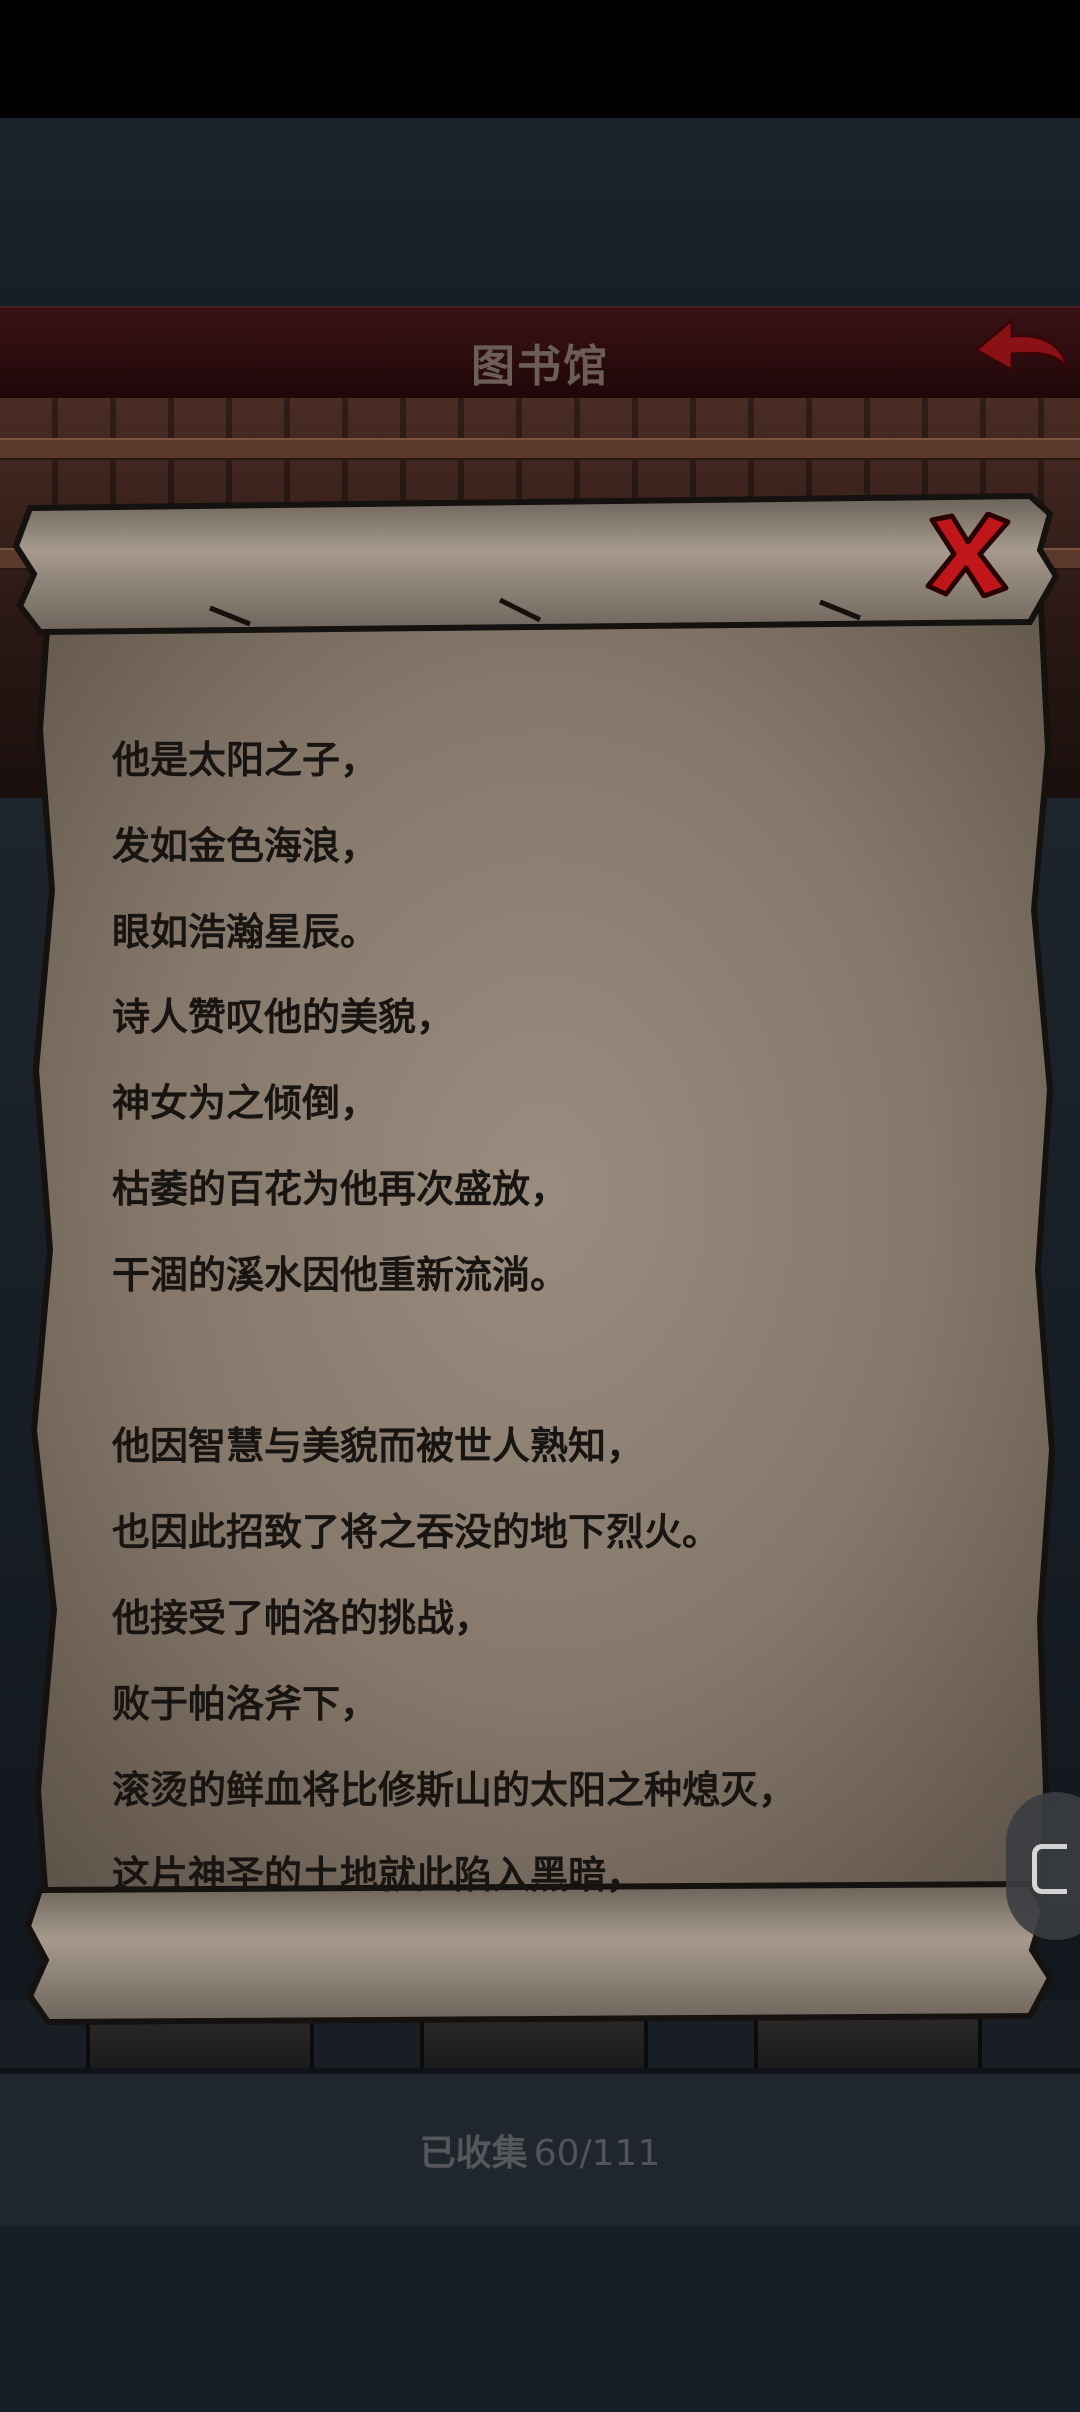  I want to click on page-title: 图书馆, so click(540, 366).